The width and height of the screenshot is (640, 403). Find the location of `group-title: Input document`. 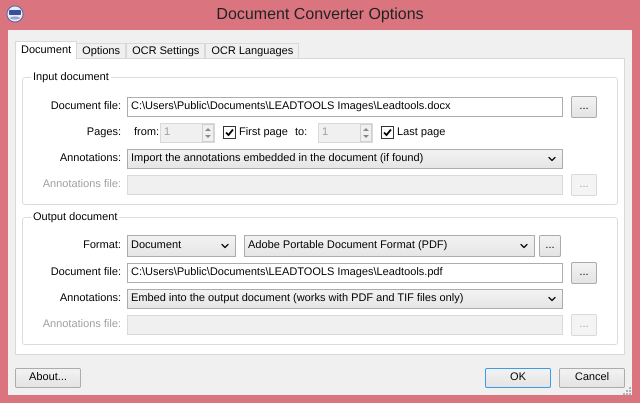

group-title: Input document is located at coordinates (71, 77).